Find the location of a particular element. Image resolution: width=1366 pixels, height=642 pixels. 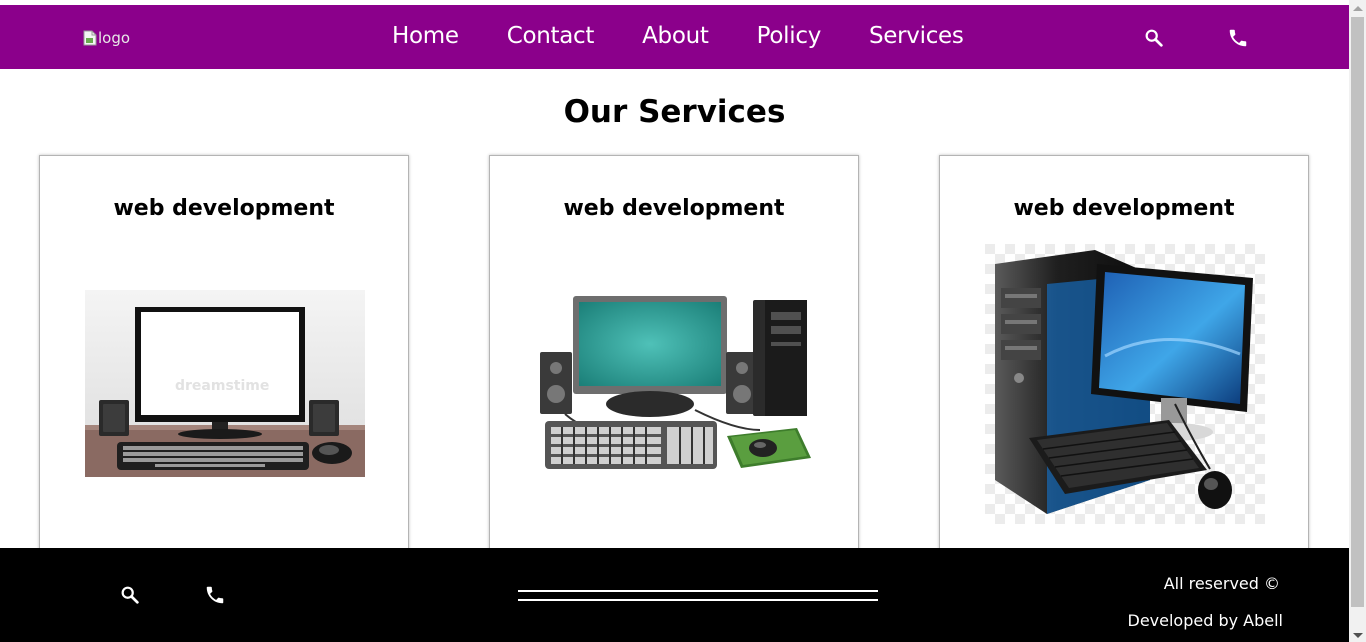

logo: logo is located at coordinates (106, 38).